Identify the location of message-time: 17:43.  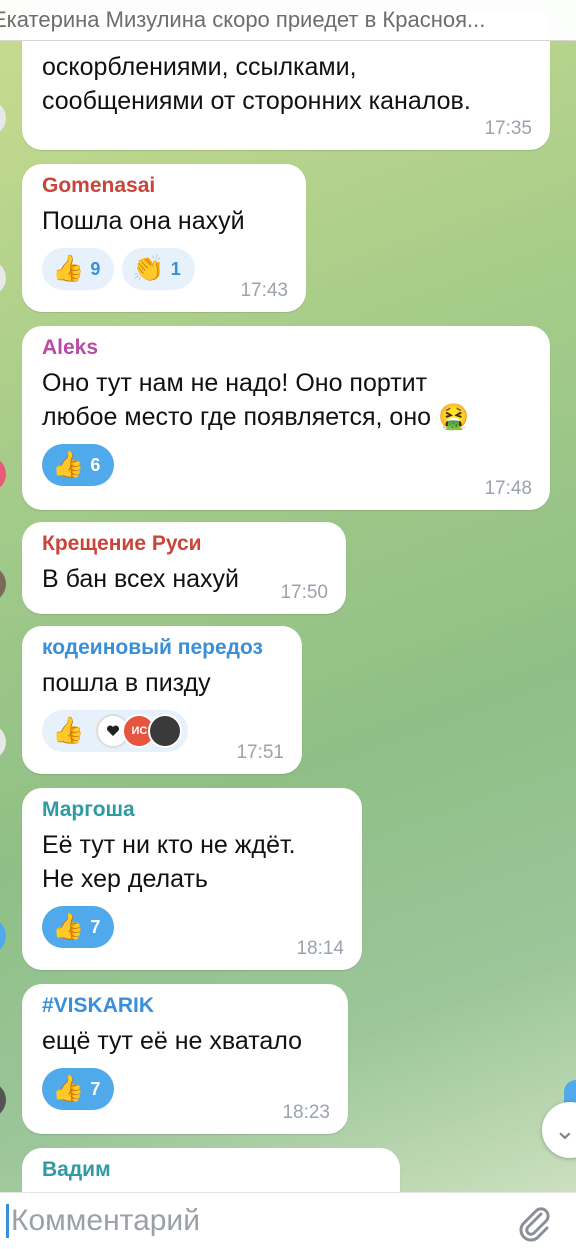
(264, 290).